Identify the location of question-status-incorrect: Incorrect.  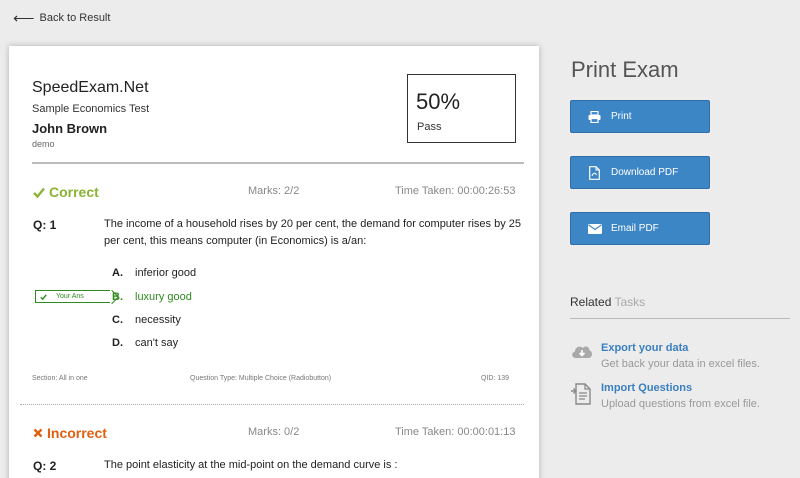
(70, 433).